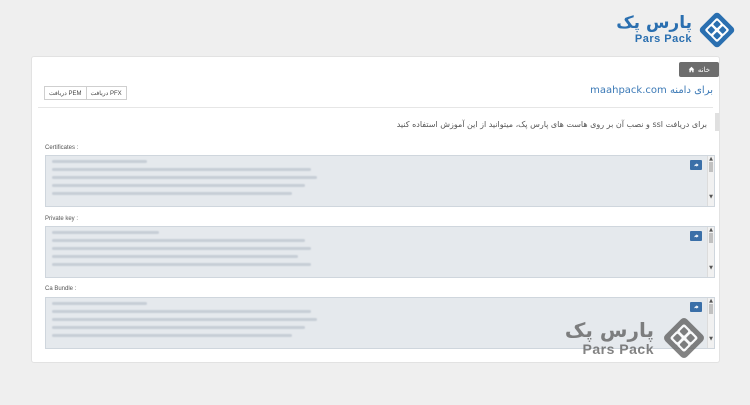 The width and height of the screenshot is (750, 405). I want to click on download-pem-button: دریافت PEM, so click(65, 93).